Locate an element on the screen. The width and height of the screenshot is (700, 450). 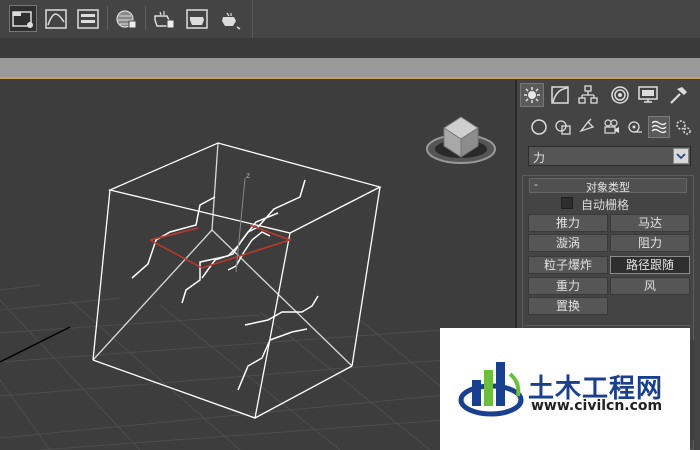
material-editor-icon is located at coordinates (126, 18).